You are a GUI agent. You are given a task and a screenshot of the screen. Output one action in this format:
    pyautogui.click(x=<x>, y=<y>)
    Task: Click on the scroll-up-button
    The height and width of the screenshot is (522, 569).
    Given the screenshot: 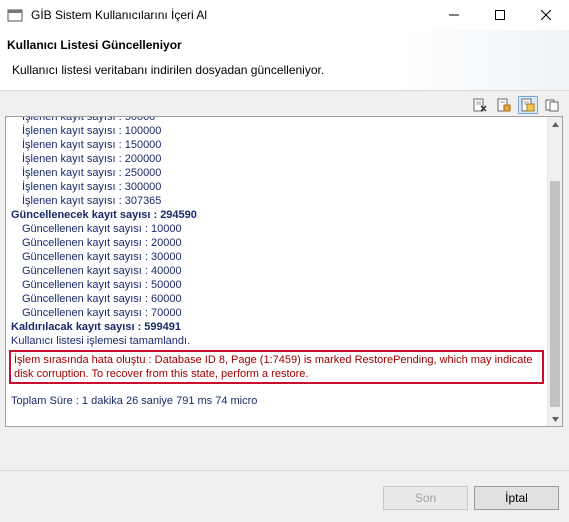 What is the action you would take?
    pyautogui.click(x=555, y=124)
    